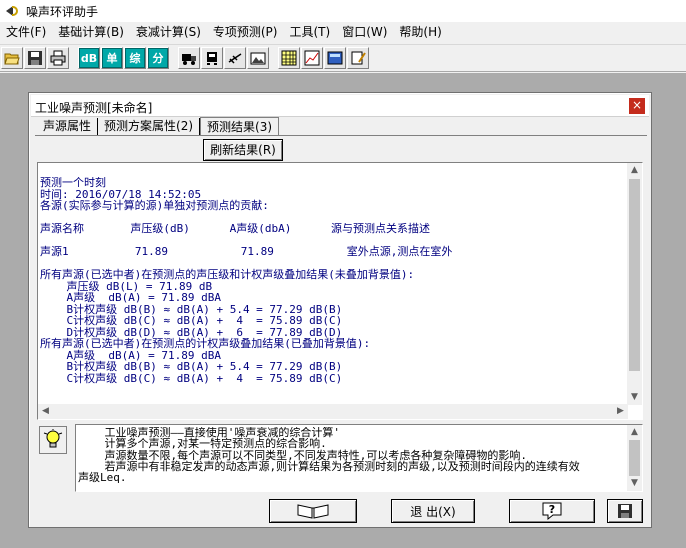 The height and width of the screenshot is (548, 686). I want to click on book-icon, so click(313, 511).